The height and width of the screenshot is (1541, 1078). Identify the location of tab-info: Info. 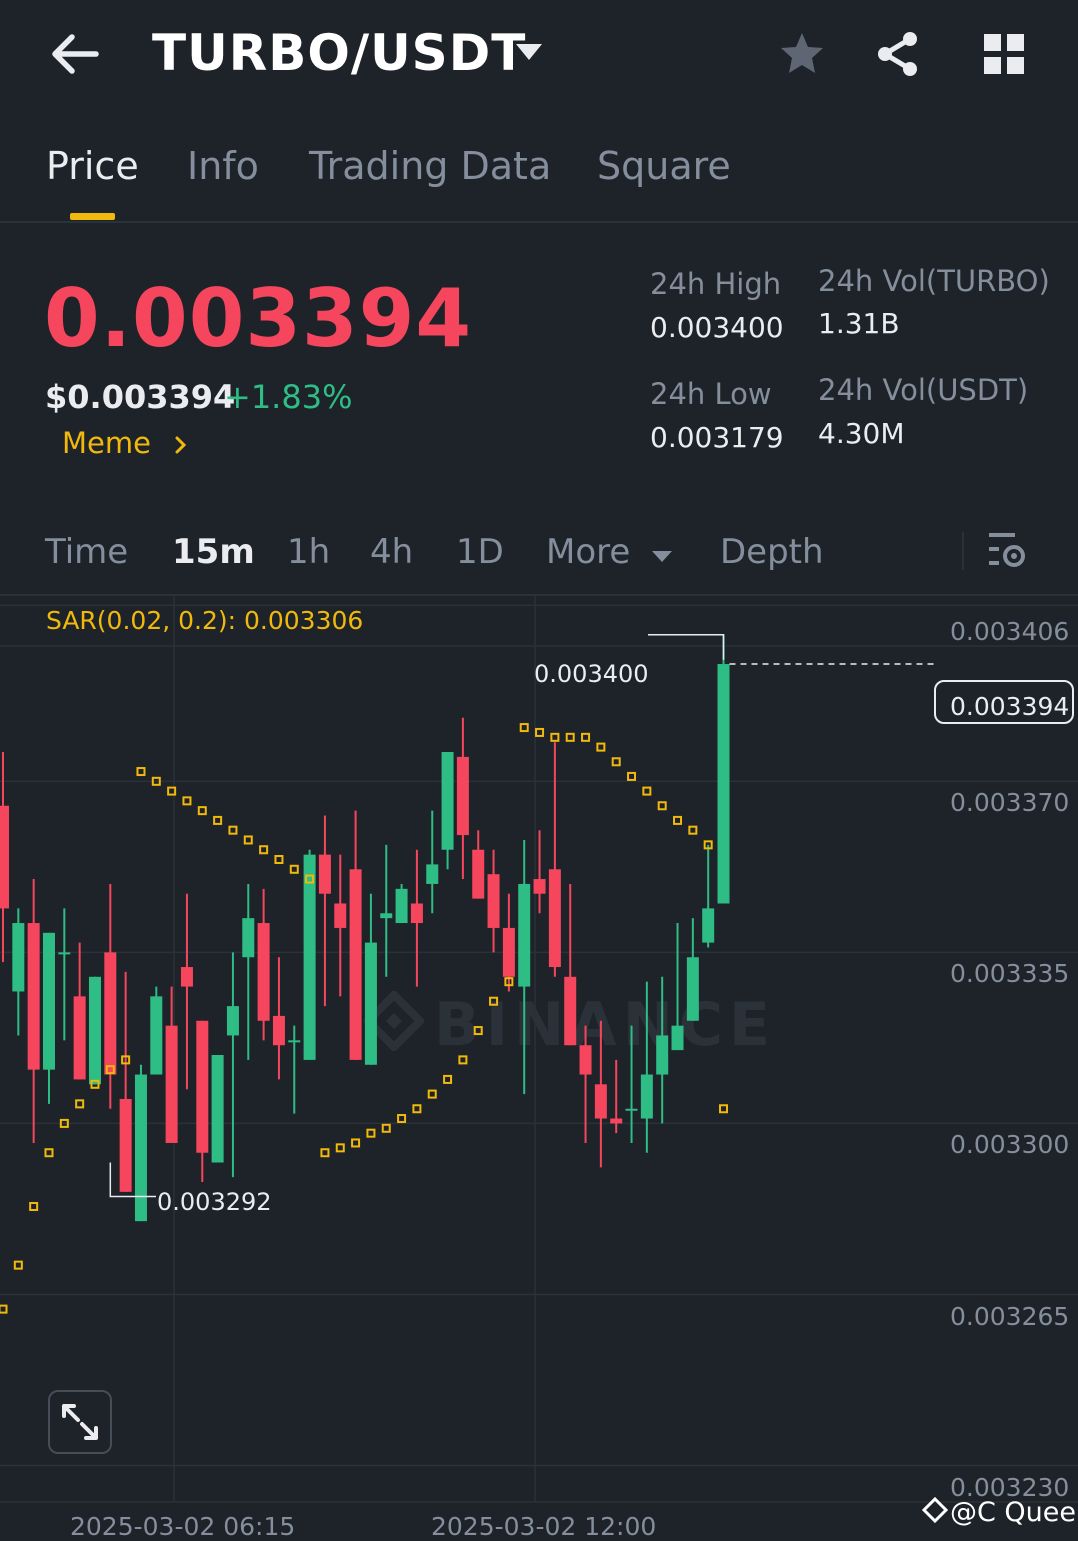
(223, 166).